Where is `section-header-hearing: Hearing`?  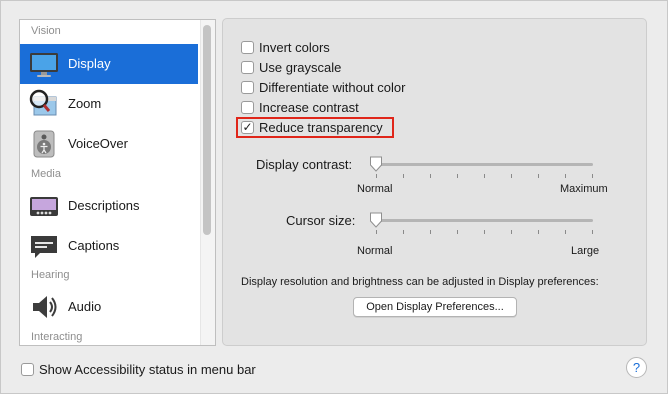
section-header-hearing: Hearing is located at coordinates (50, 275).